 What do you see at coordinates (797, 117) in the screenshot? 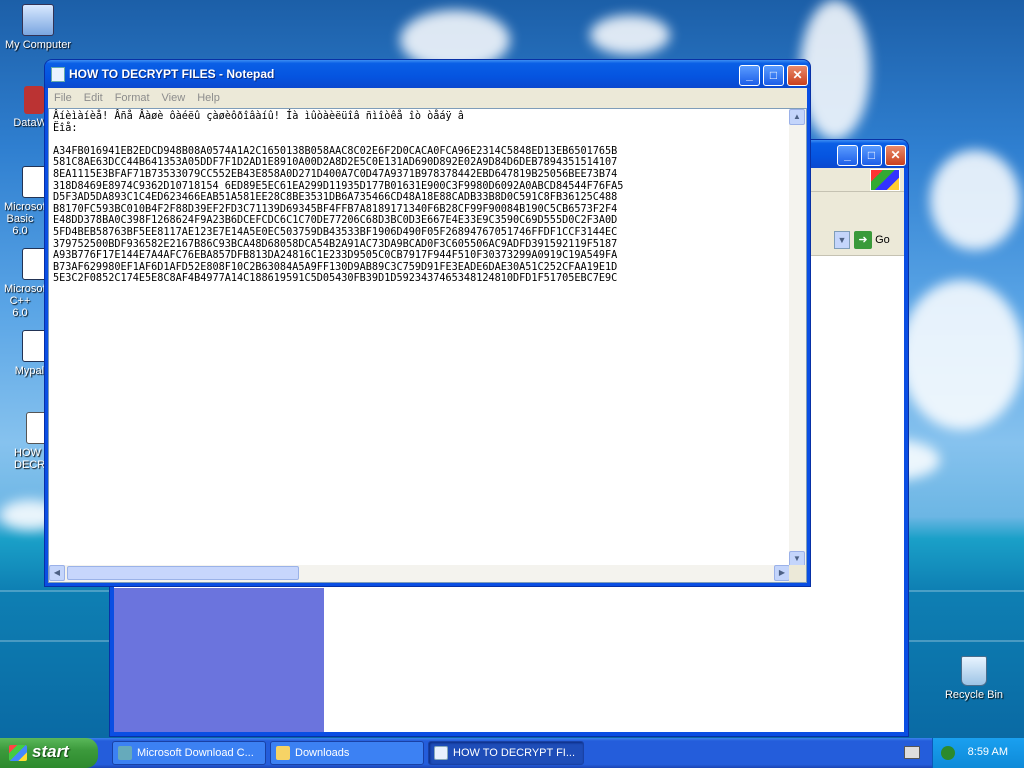
I see `scroll-up-button: ▲` at bounding box center [797, 117].